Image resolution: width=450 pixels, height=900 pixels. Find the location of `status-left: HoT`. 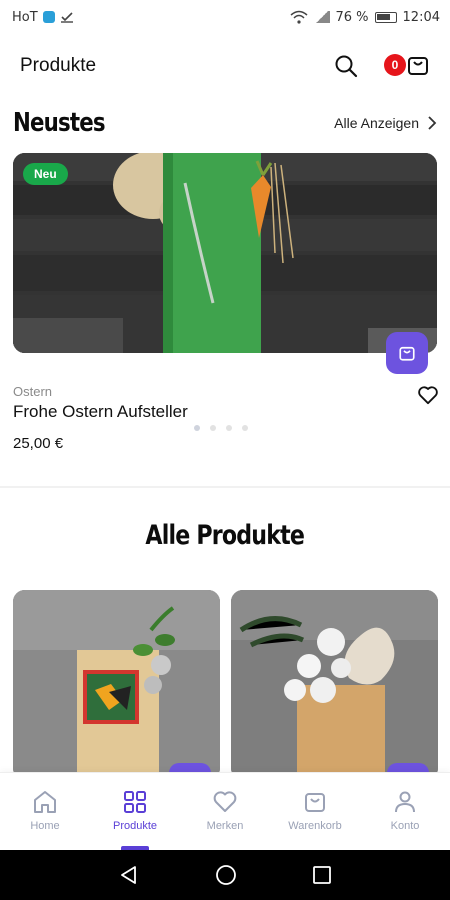

status-left: HoT is located at coordinates (43, 17).